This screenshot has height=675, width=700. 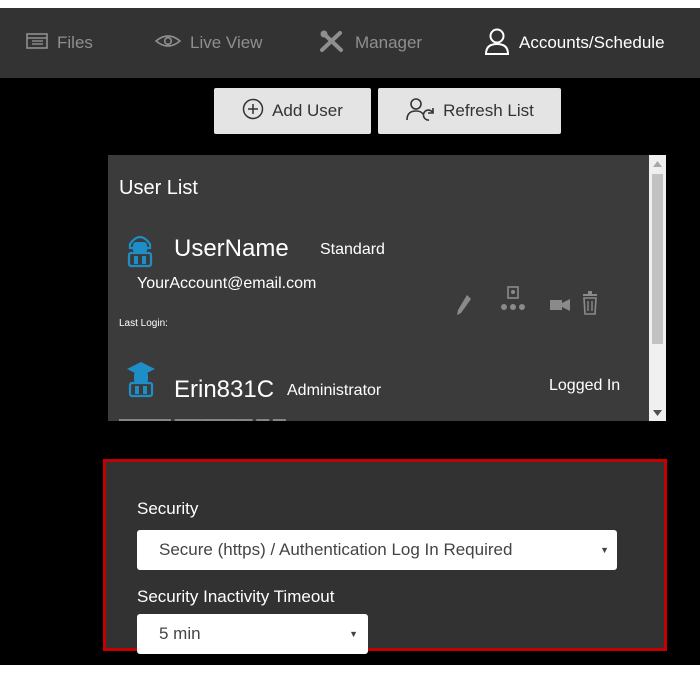 I want to click on add-user-button: Add User, so click(x=292, y=111).